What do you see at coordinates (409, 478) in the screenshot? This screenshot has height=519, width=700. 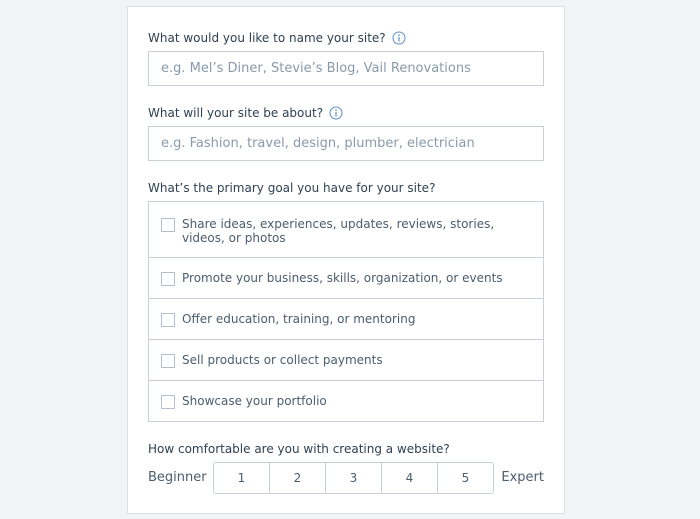 I see `scale-button-4: 4` at bounding box center [409, 478].